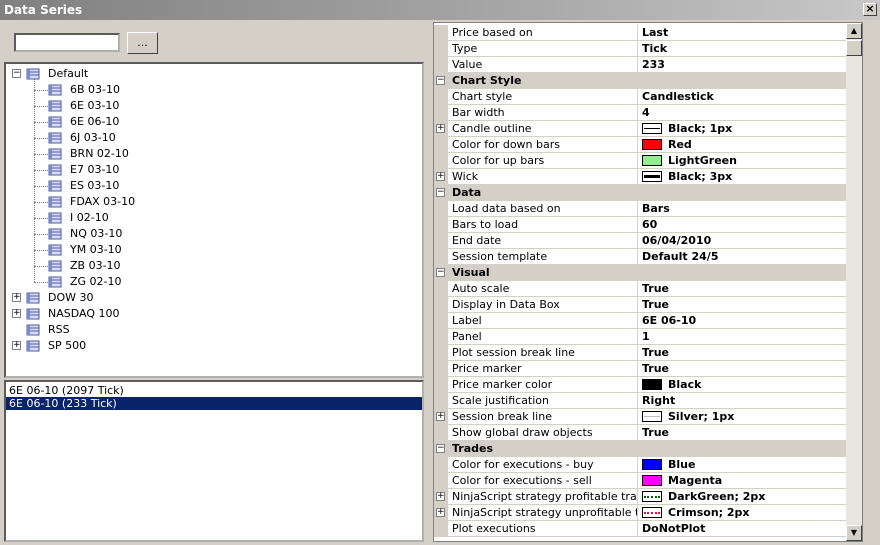  Describe the element at coordinates (744, 225) in the screenshot. I see `property-value: 60` at that location.